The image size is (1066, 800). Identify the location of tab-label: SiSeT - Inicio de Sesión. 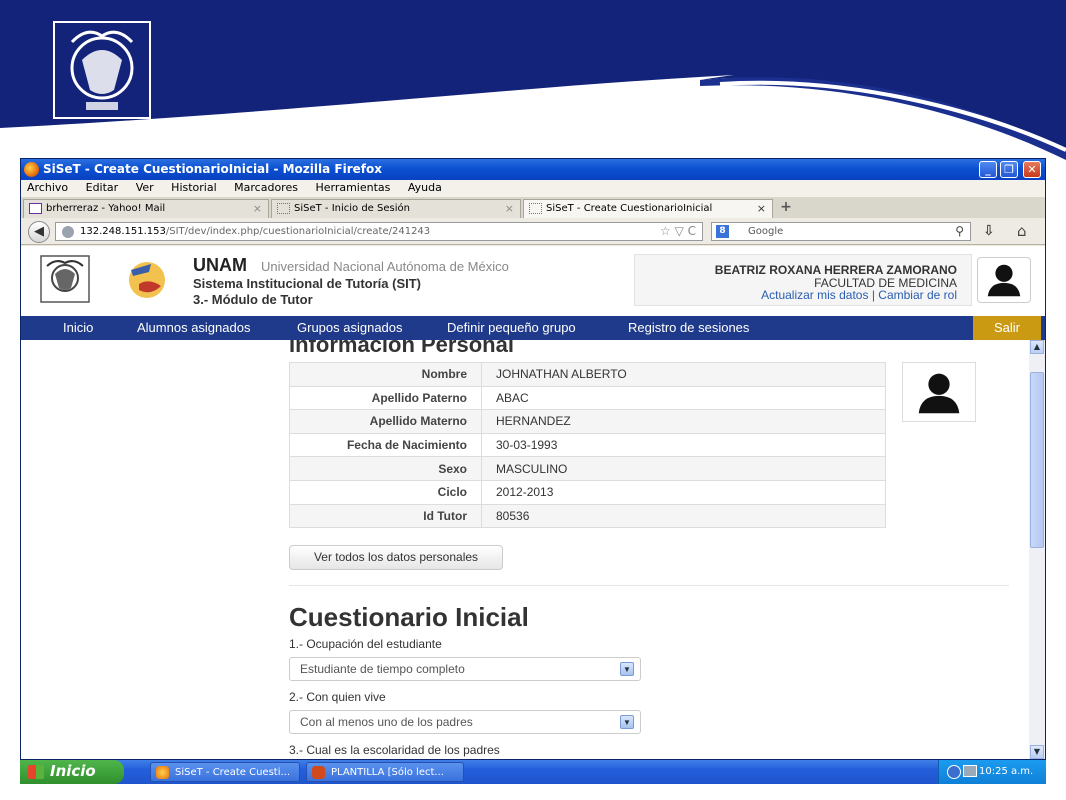
(352, 208).